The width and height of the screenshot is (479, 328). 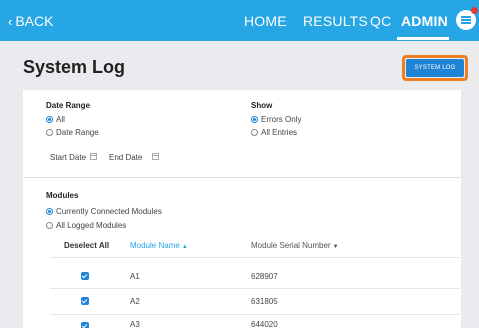 I want to click on back-button: ‹ BACK, so click(x=30, y=21).